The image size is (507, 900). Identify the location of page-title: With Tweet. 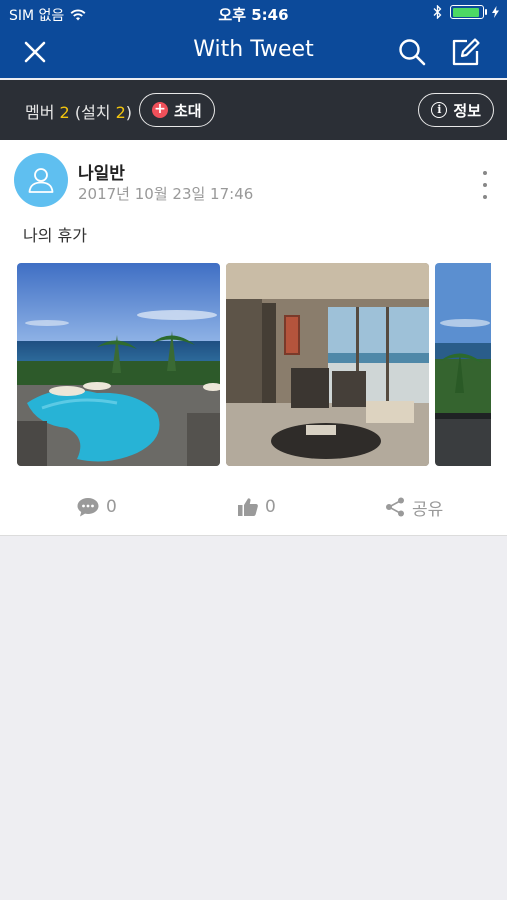
(253, 49).